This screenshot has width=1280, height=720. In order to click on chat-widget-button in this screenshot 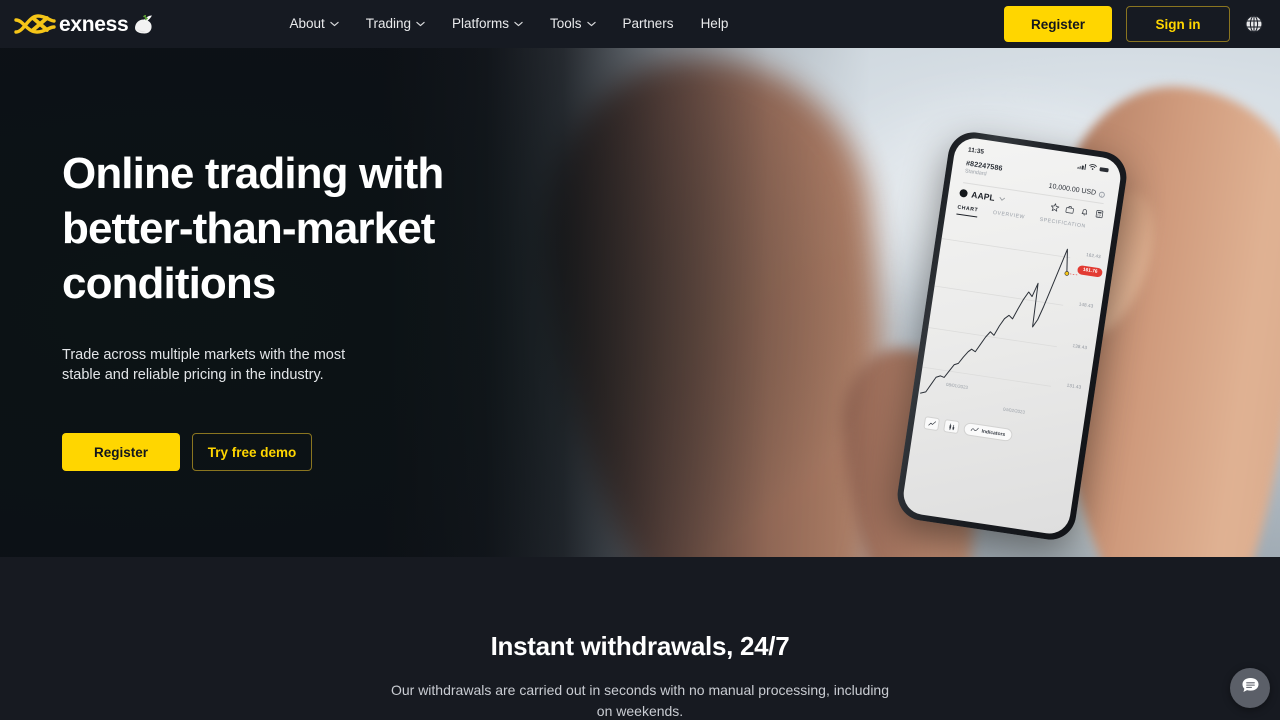, I will do `click(1250, 688)`.